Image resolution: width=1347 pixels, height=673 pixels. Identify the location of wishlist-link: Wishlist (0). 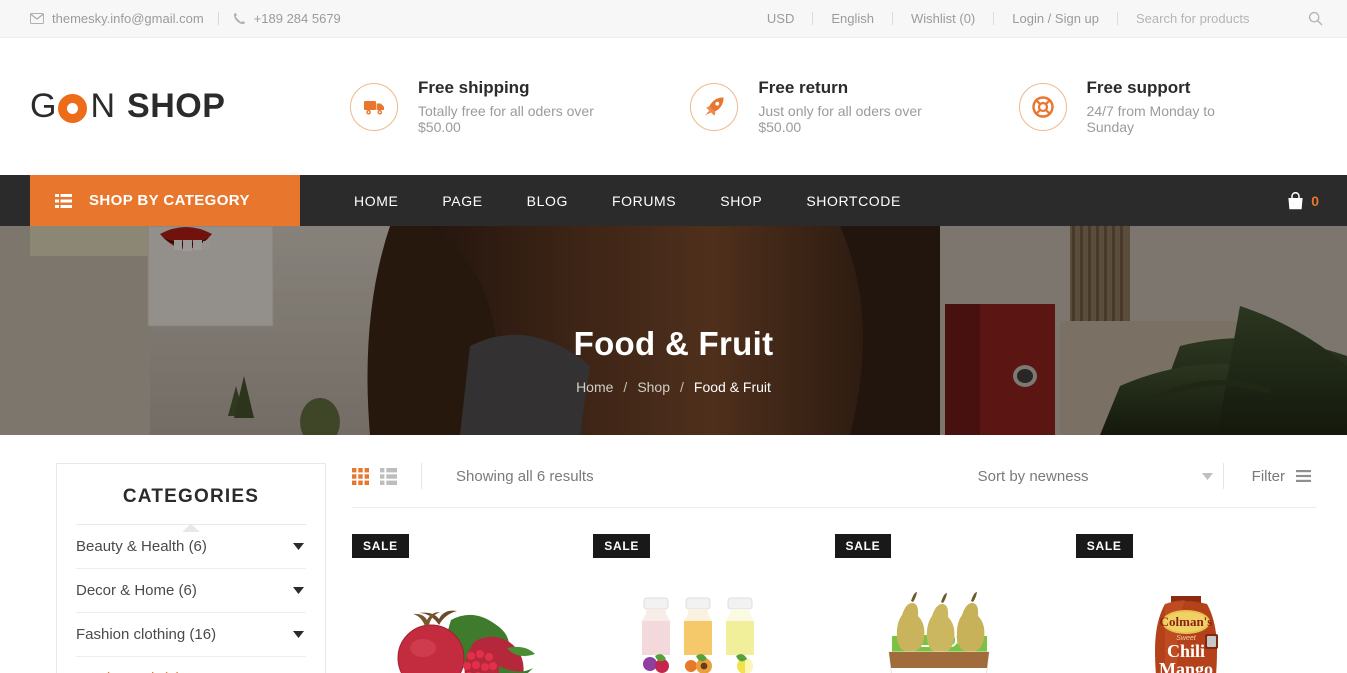
(943, 18).